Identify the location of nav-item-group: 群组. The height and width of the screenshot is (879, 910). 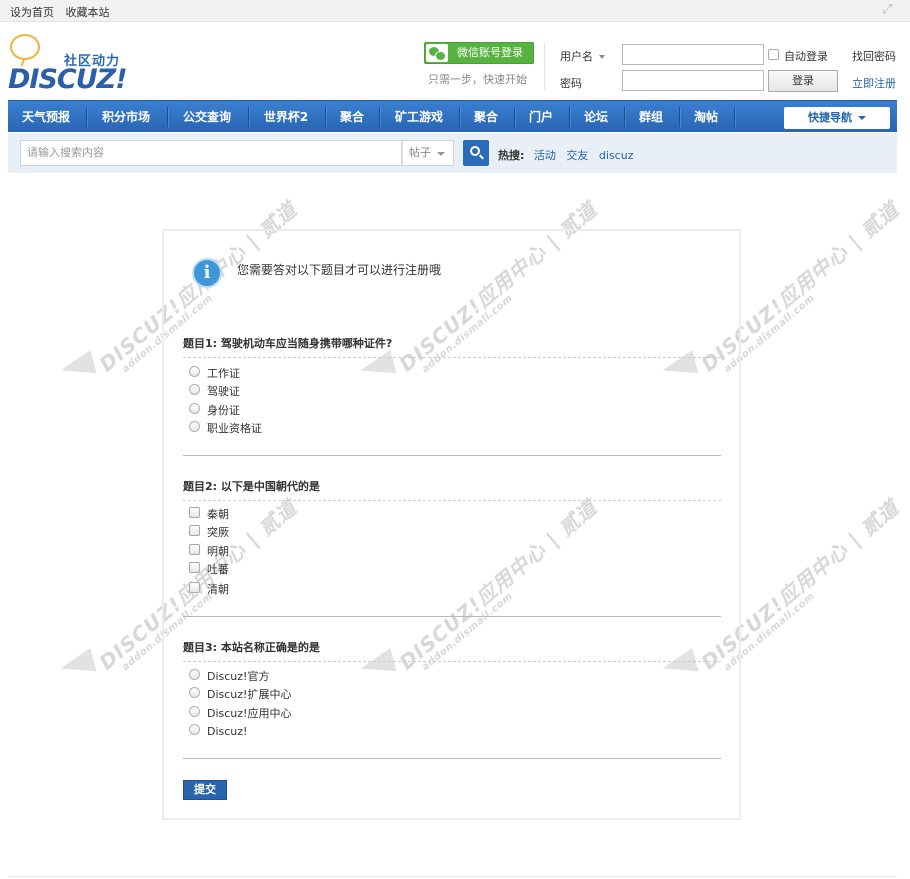
(651, 117).